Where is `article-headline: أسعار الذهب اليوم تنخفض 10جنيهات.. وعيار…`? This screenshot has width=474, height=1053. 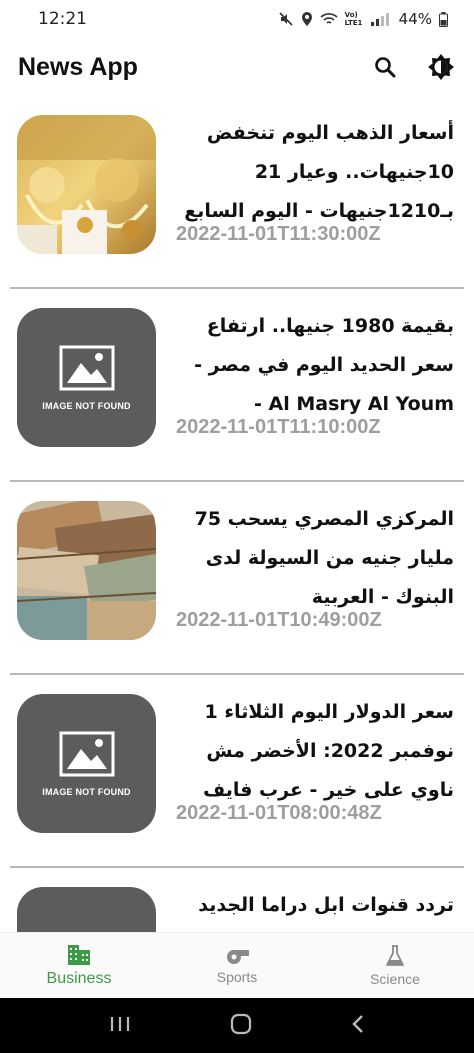
article-headline: أسعار الذهب اليوم تنخفض 10جنيهات.. وعيار… is located at coordinates (319, 172).